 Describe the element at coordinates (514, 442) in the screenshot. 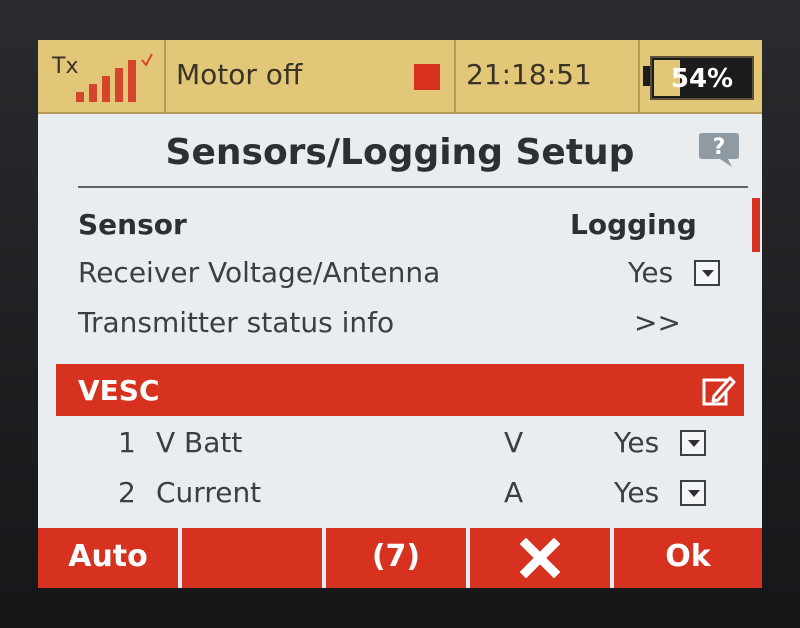

I see `vesc-row-1-unit: V` at that location.